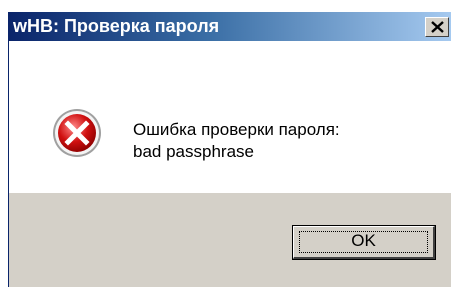  Describe the element at coordinates (116, 26) in the screenshot. I see `window-title: wHB: Проверка пароля` at that location.